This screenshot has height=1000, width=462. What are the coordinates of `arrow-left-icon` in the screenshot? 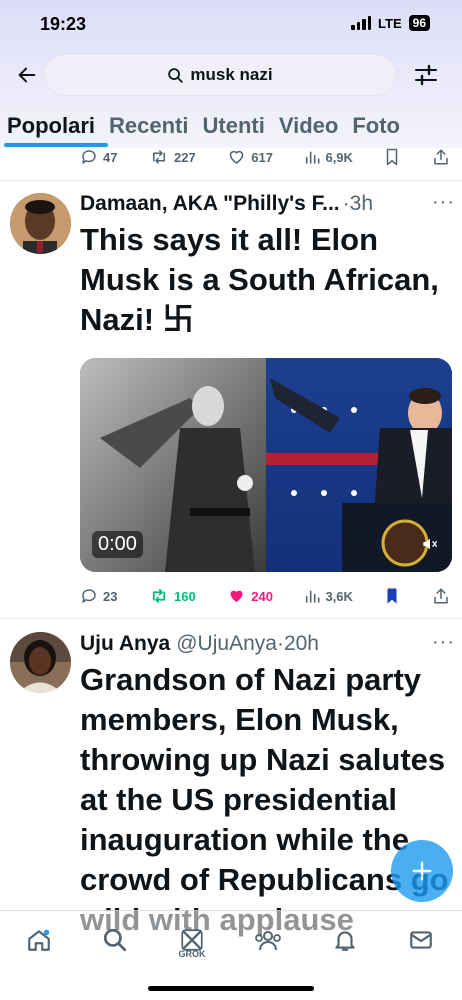 It's located at (27, 75).